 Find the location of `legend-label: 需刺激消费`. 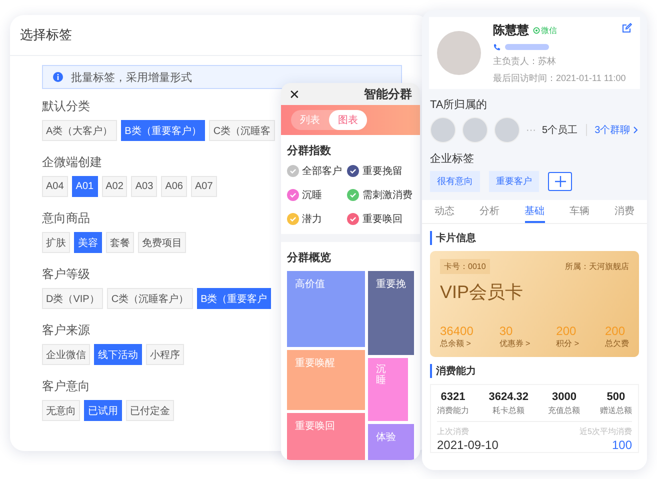

legend-label: 需刺激消费 is located at coordinates (387, 195).